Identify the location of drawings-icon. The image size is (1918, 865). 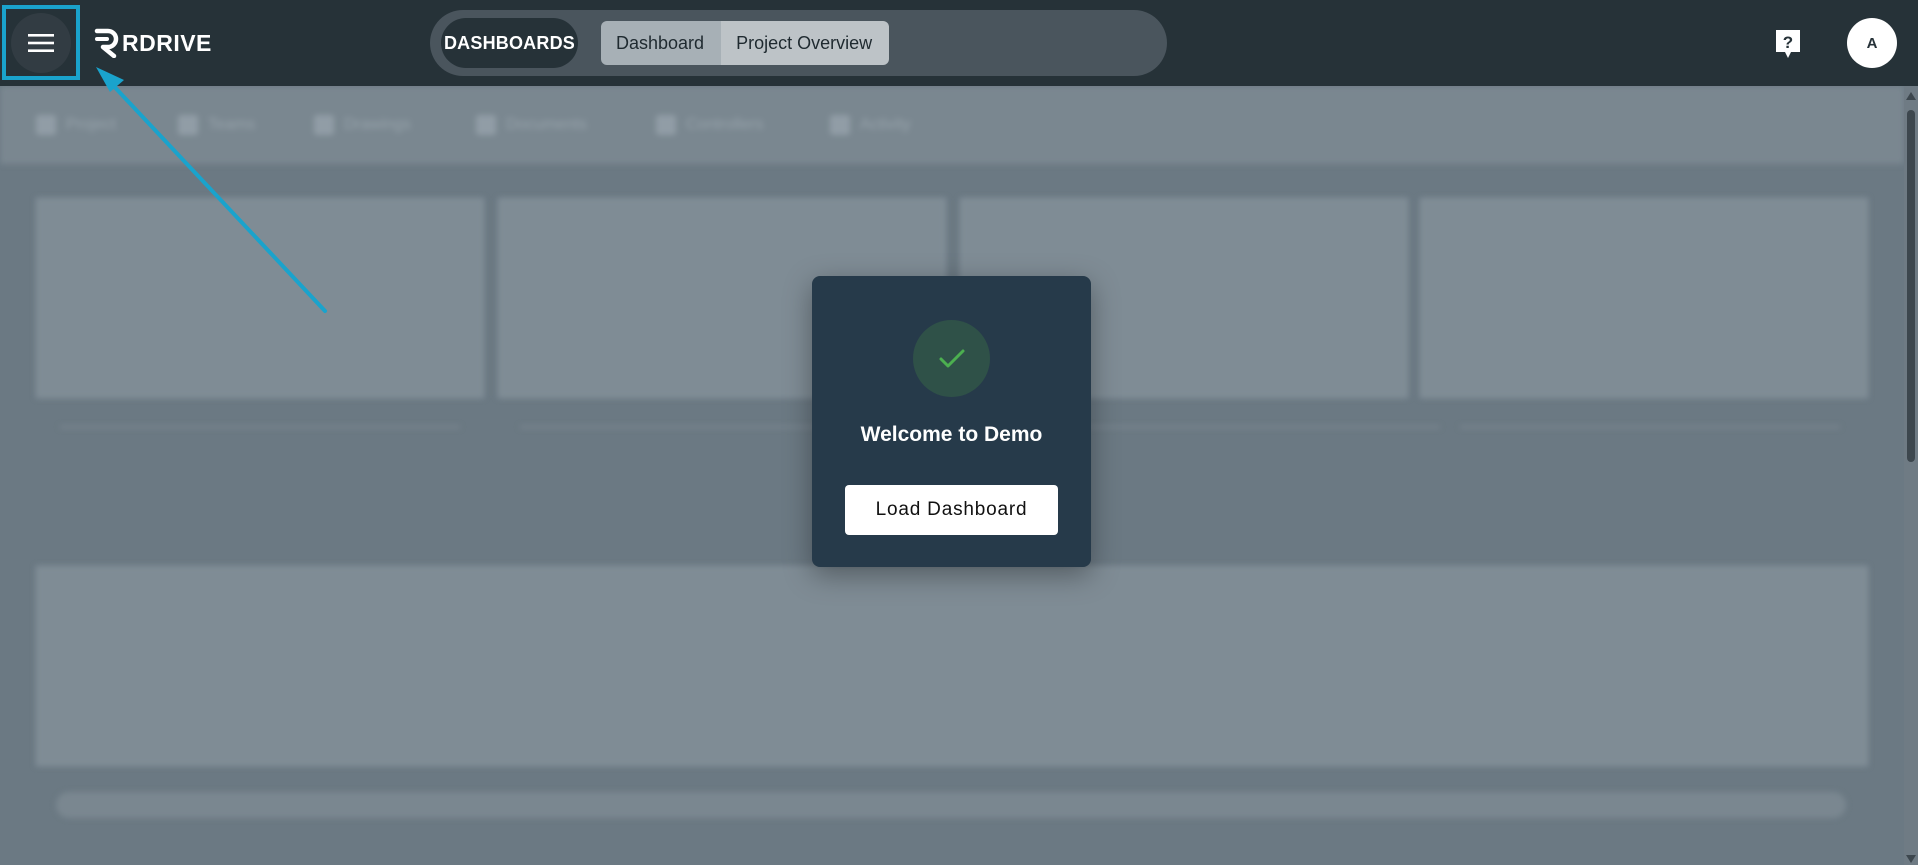
(324, 125).